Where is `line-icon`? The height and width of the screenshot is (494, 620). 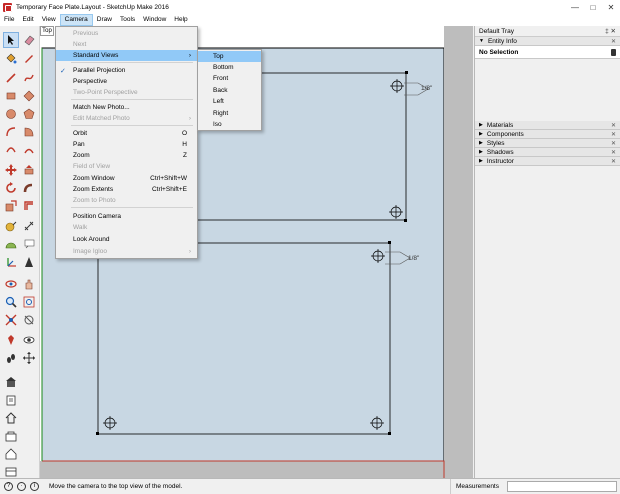 line-icon is located at coordinates (11, 78).